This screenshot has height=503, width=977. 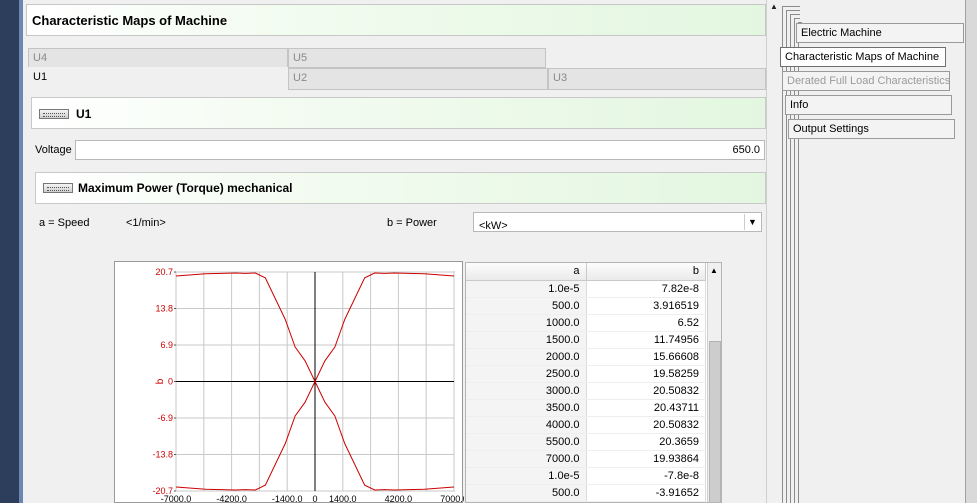 I want to click on table-row: 500.0 3.916519, so click(x=586, y=306).